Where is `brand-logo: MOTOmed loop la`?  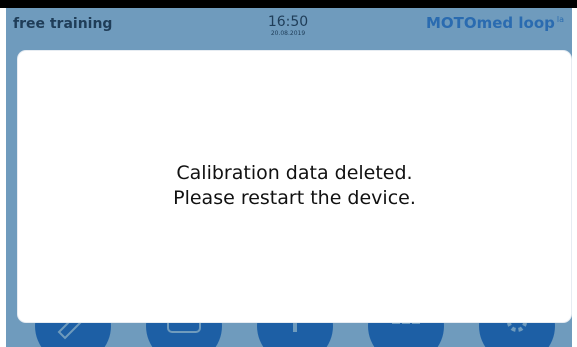
brand-logo: MOTOmed loop la is located at coordinates (495, 23).